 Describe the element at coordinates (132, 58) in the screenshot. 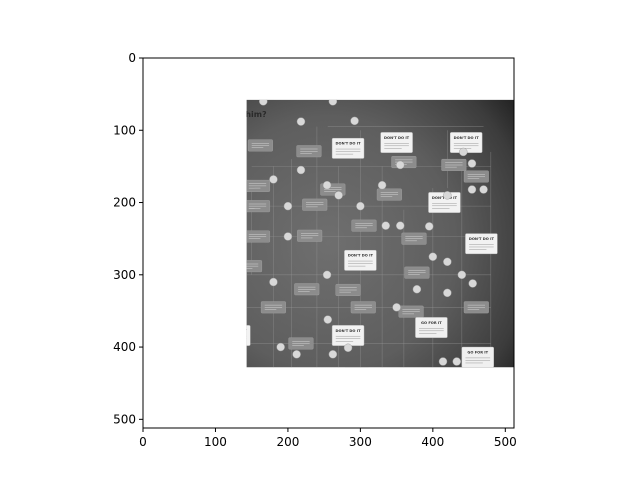

I see `y-tick-label: 0` at that location.